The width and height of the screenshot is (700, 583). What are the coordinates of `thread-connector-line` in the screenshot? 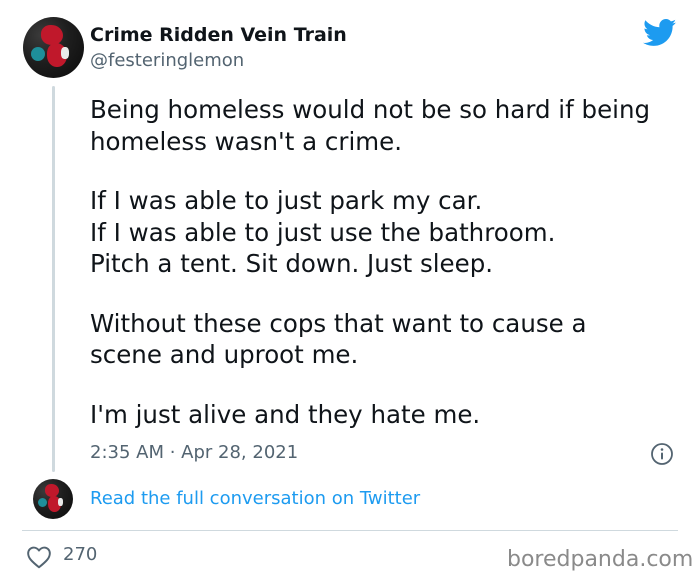 It's located at (53, 279).